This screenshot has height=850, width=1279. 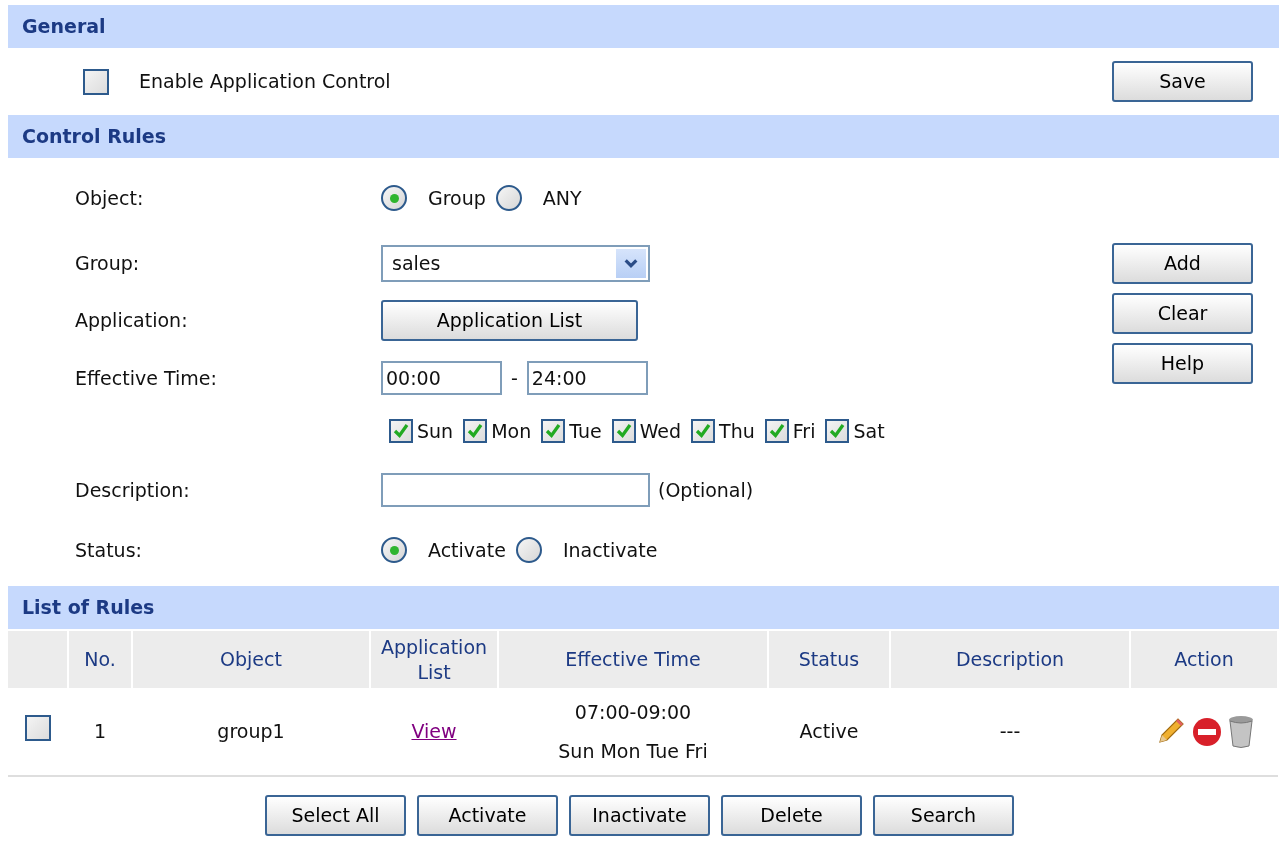 What do you see at coordinates (109, 550) in the screenshot?
I see `field-label: Status:` at bounding box center [109, 550].